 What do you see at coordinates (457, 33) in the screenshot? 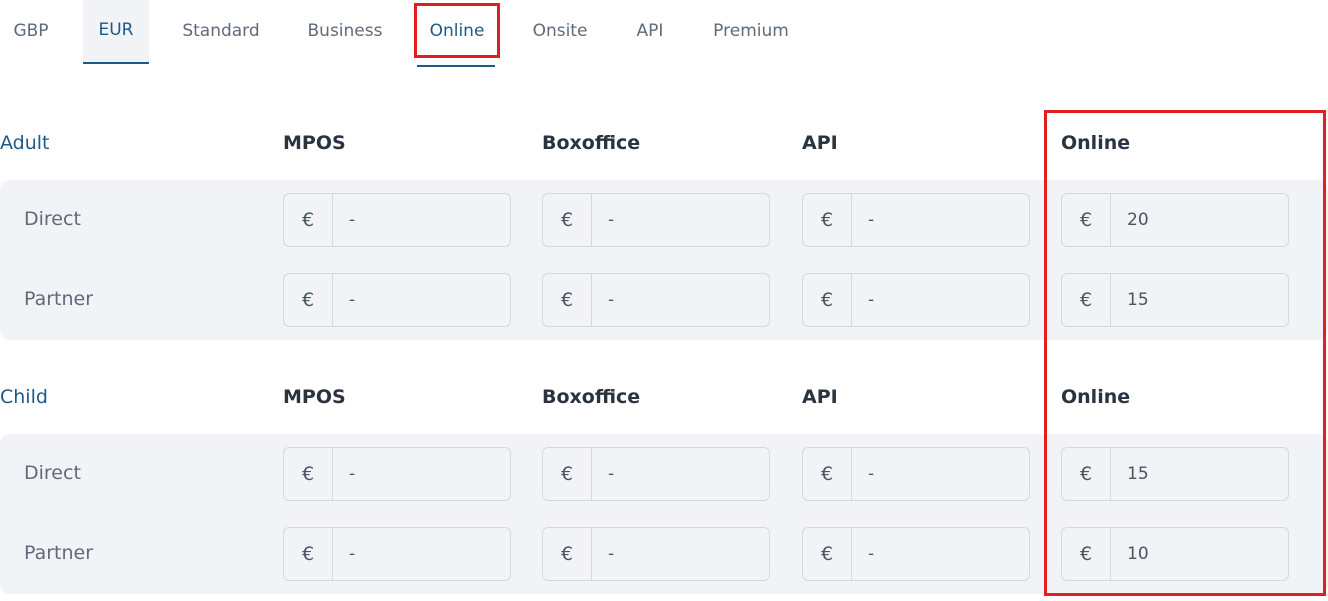
I see `tab-online: Online` at bounding box center [457, 33].